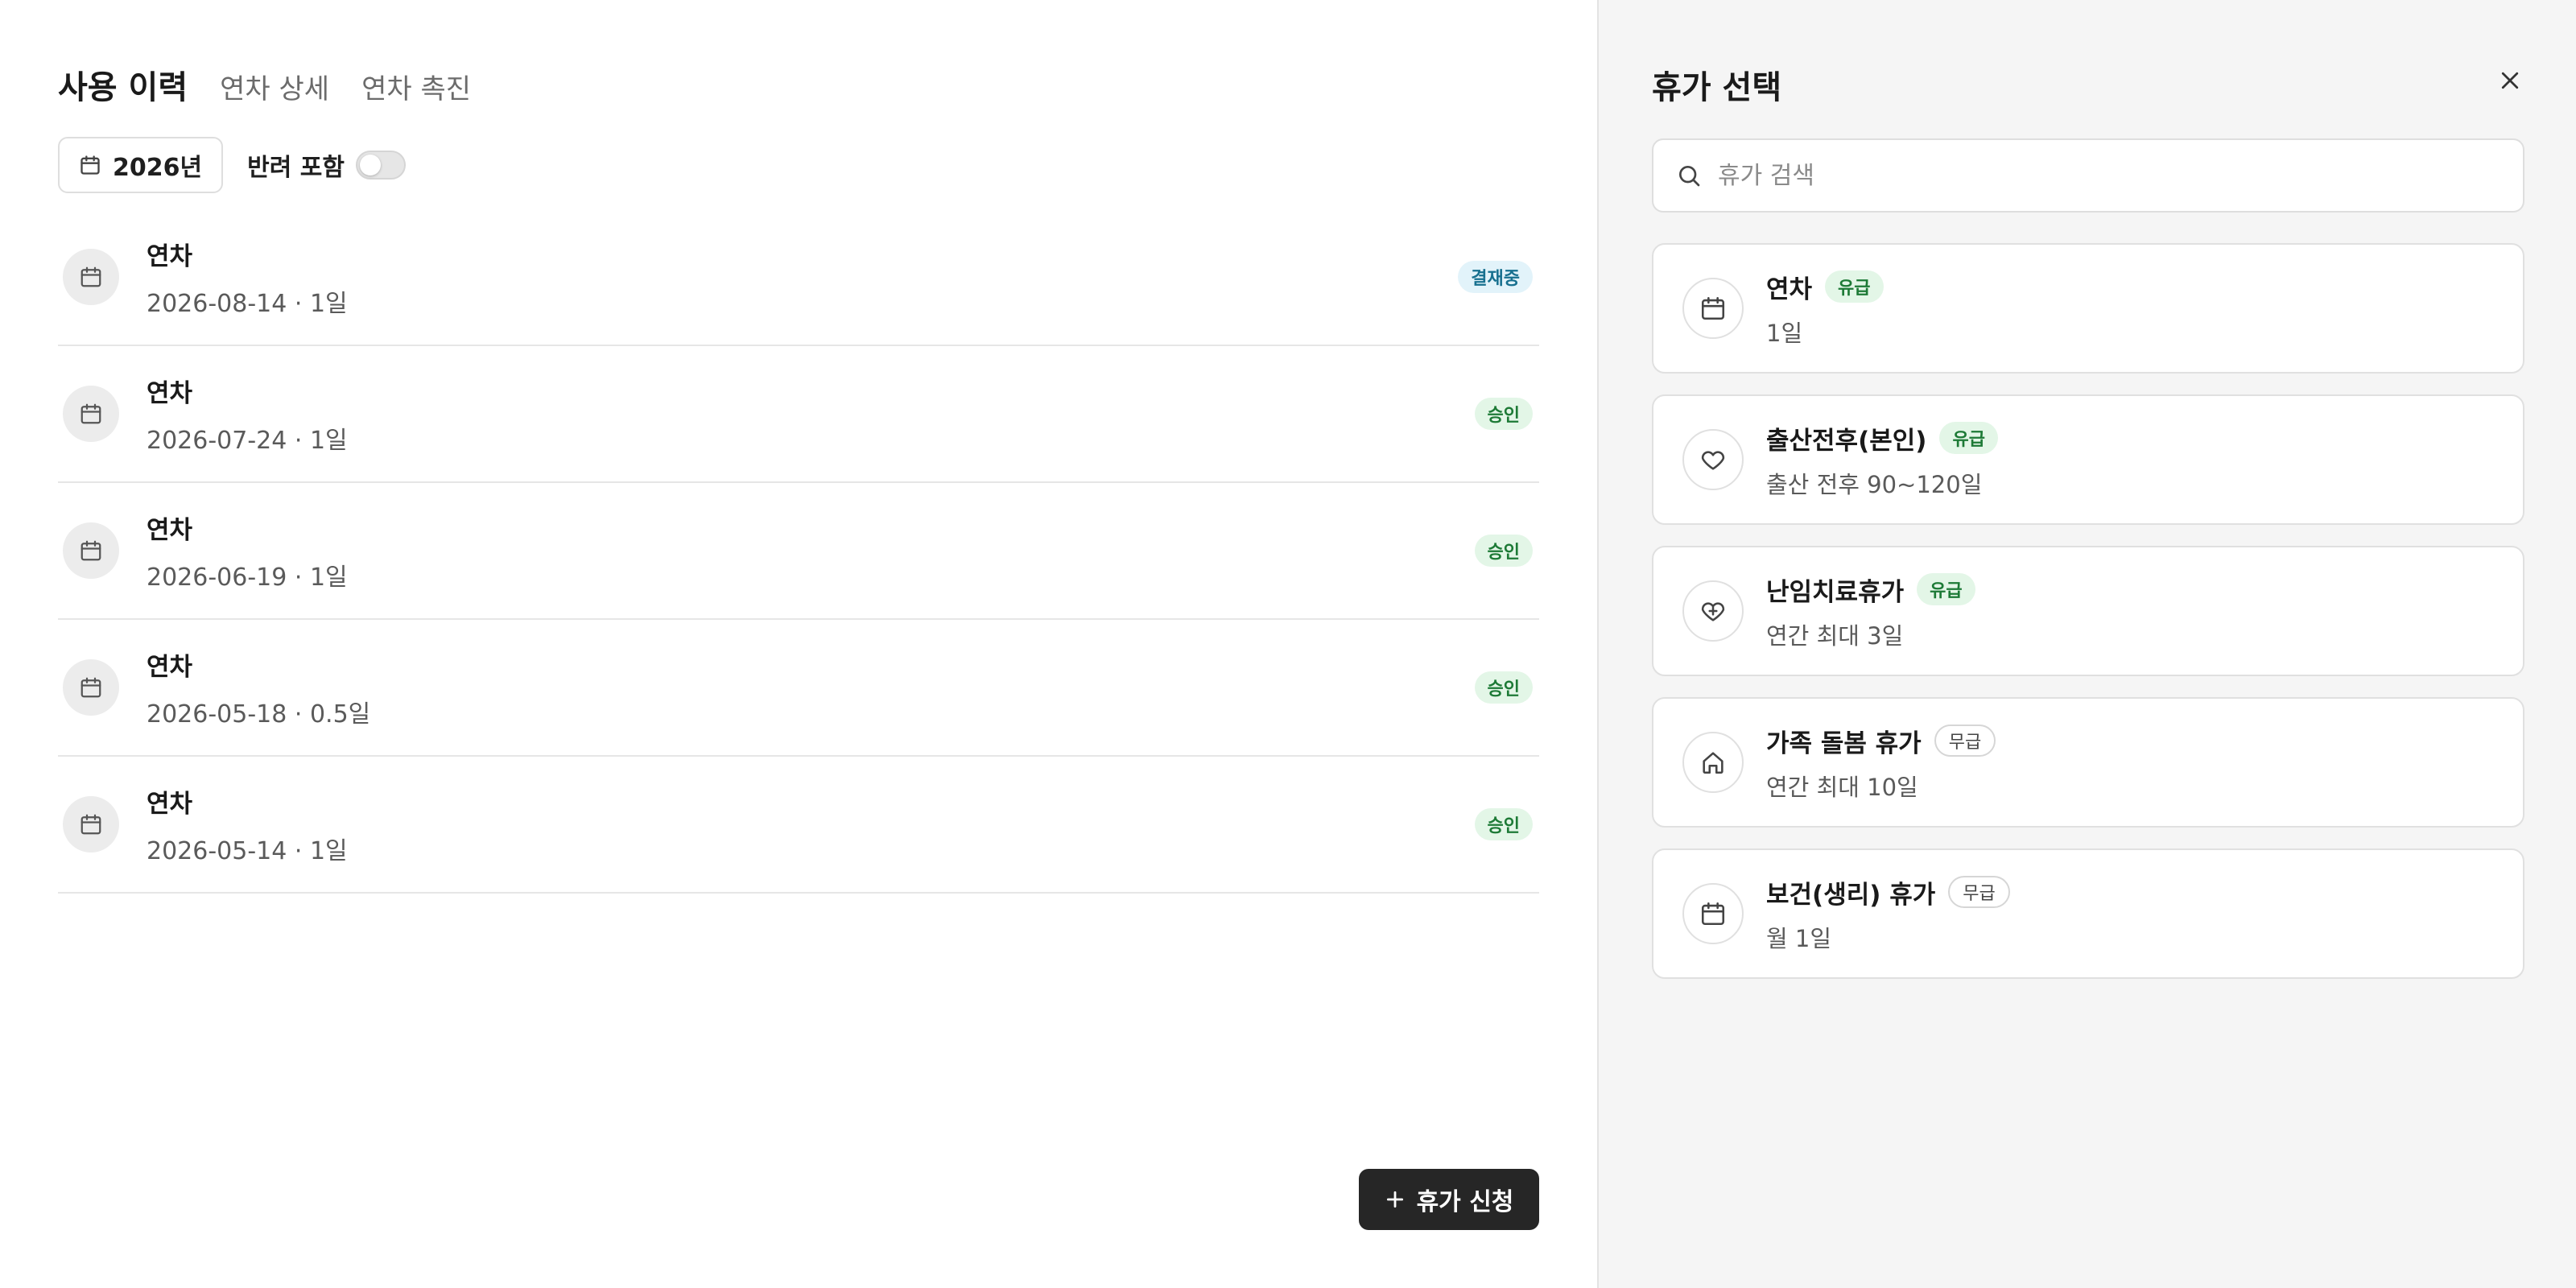 This screenshot has width=2576, height=1288. I want to click on history-row: 연차 2026-05-14 · 1일 승인, so click(798, 825).